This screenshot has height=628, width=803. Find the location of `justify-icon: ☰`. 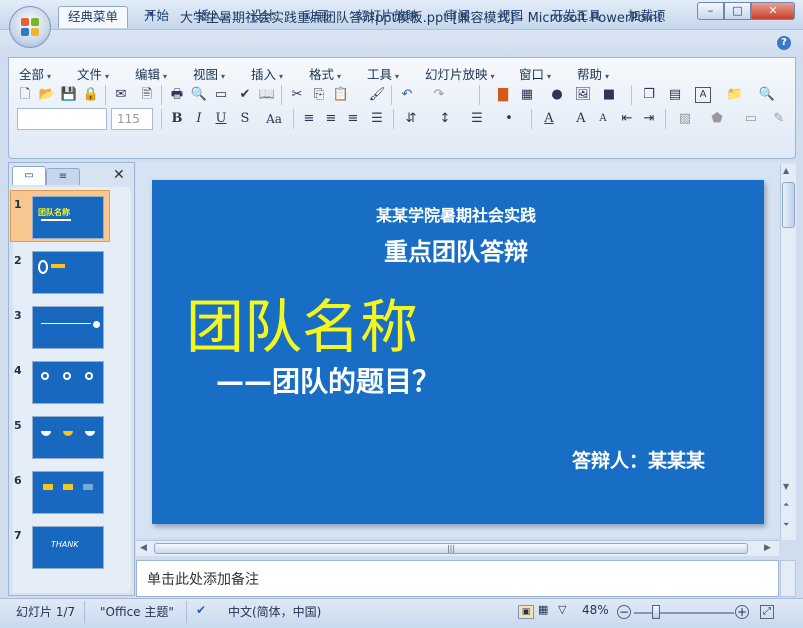

justify-icon: ☰ is located at coordinates (377, 119).